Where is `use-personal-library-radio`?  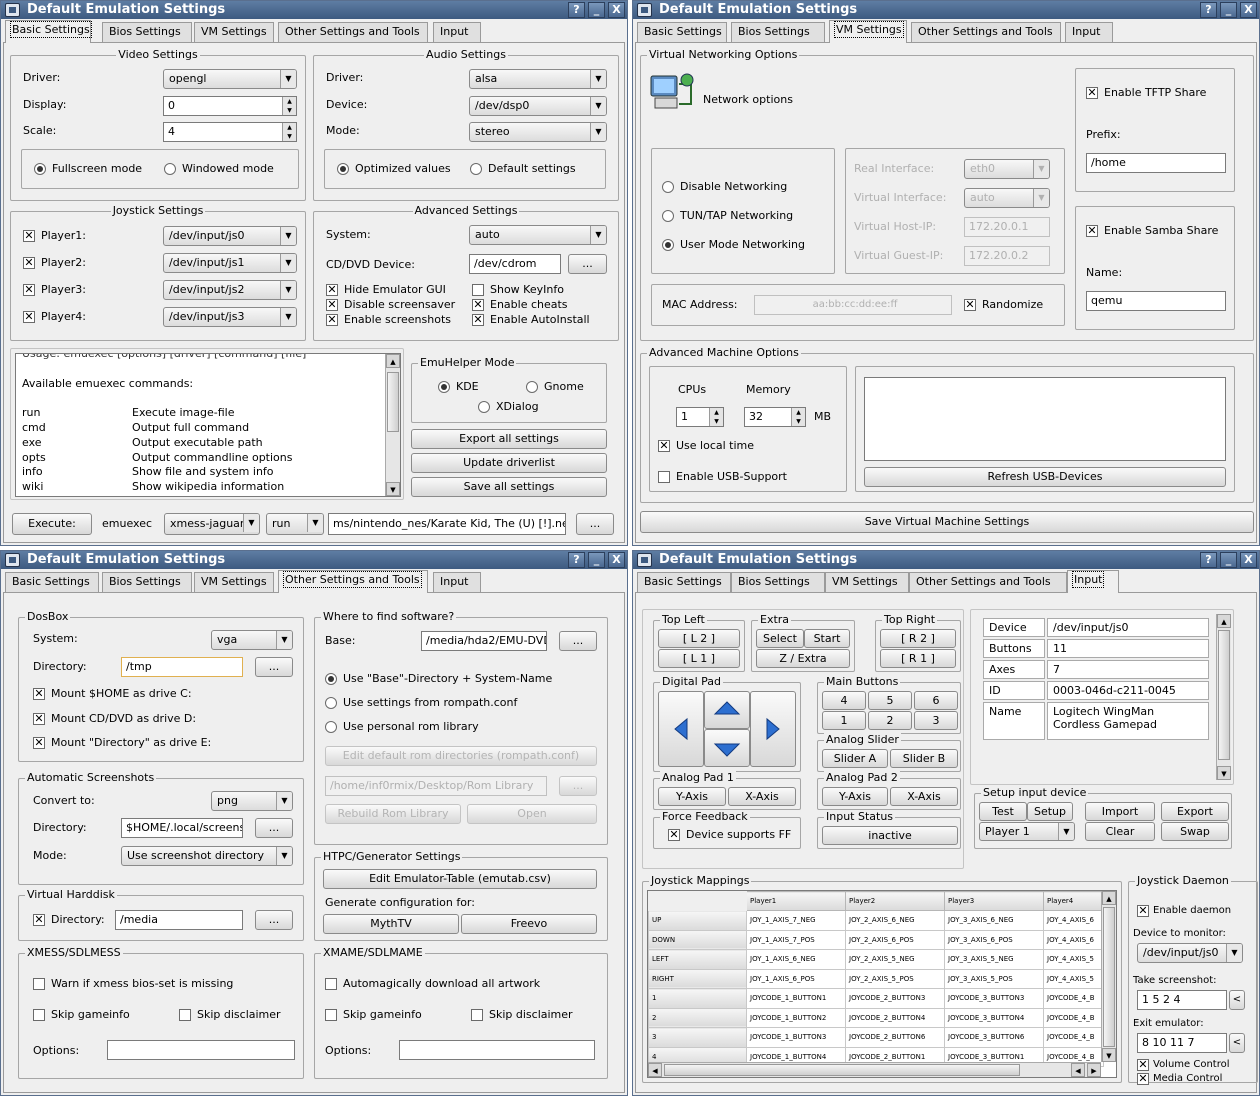
use-personal-library-radio is located at coordinates (331, 727).